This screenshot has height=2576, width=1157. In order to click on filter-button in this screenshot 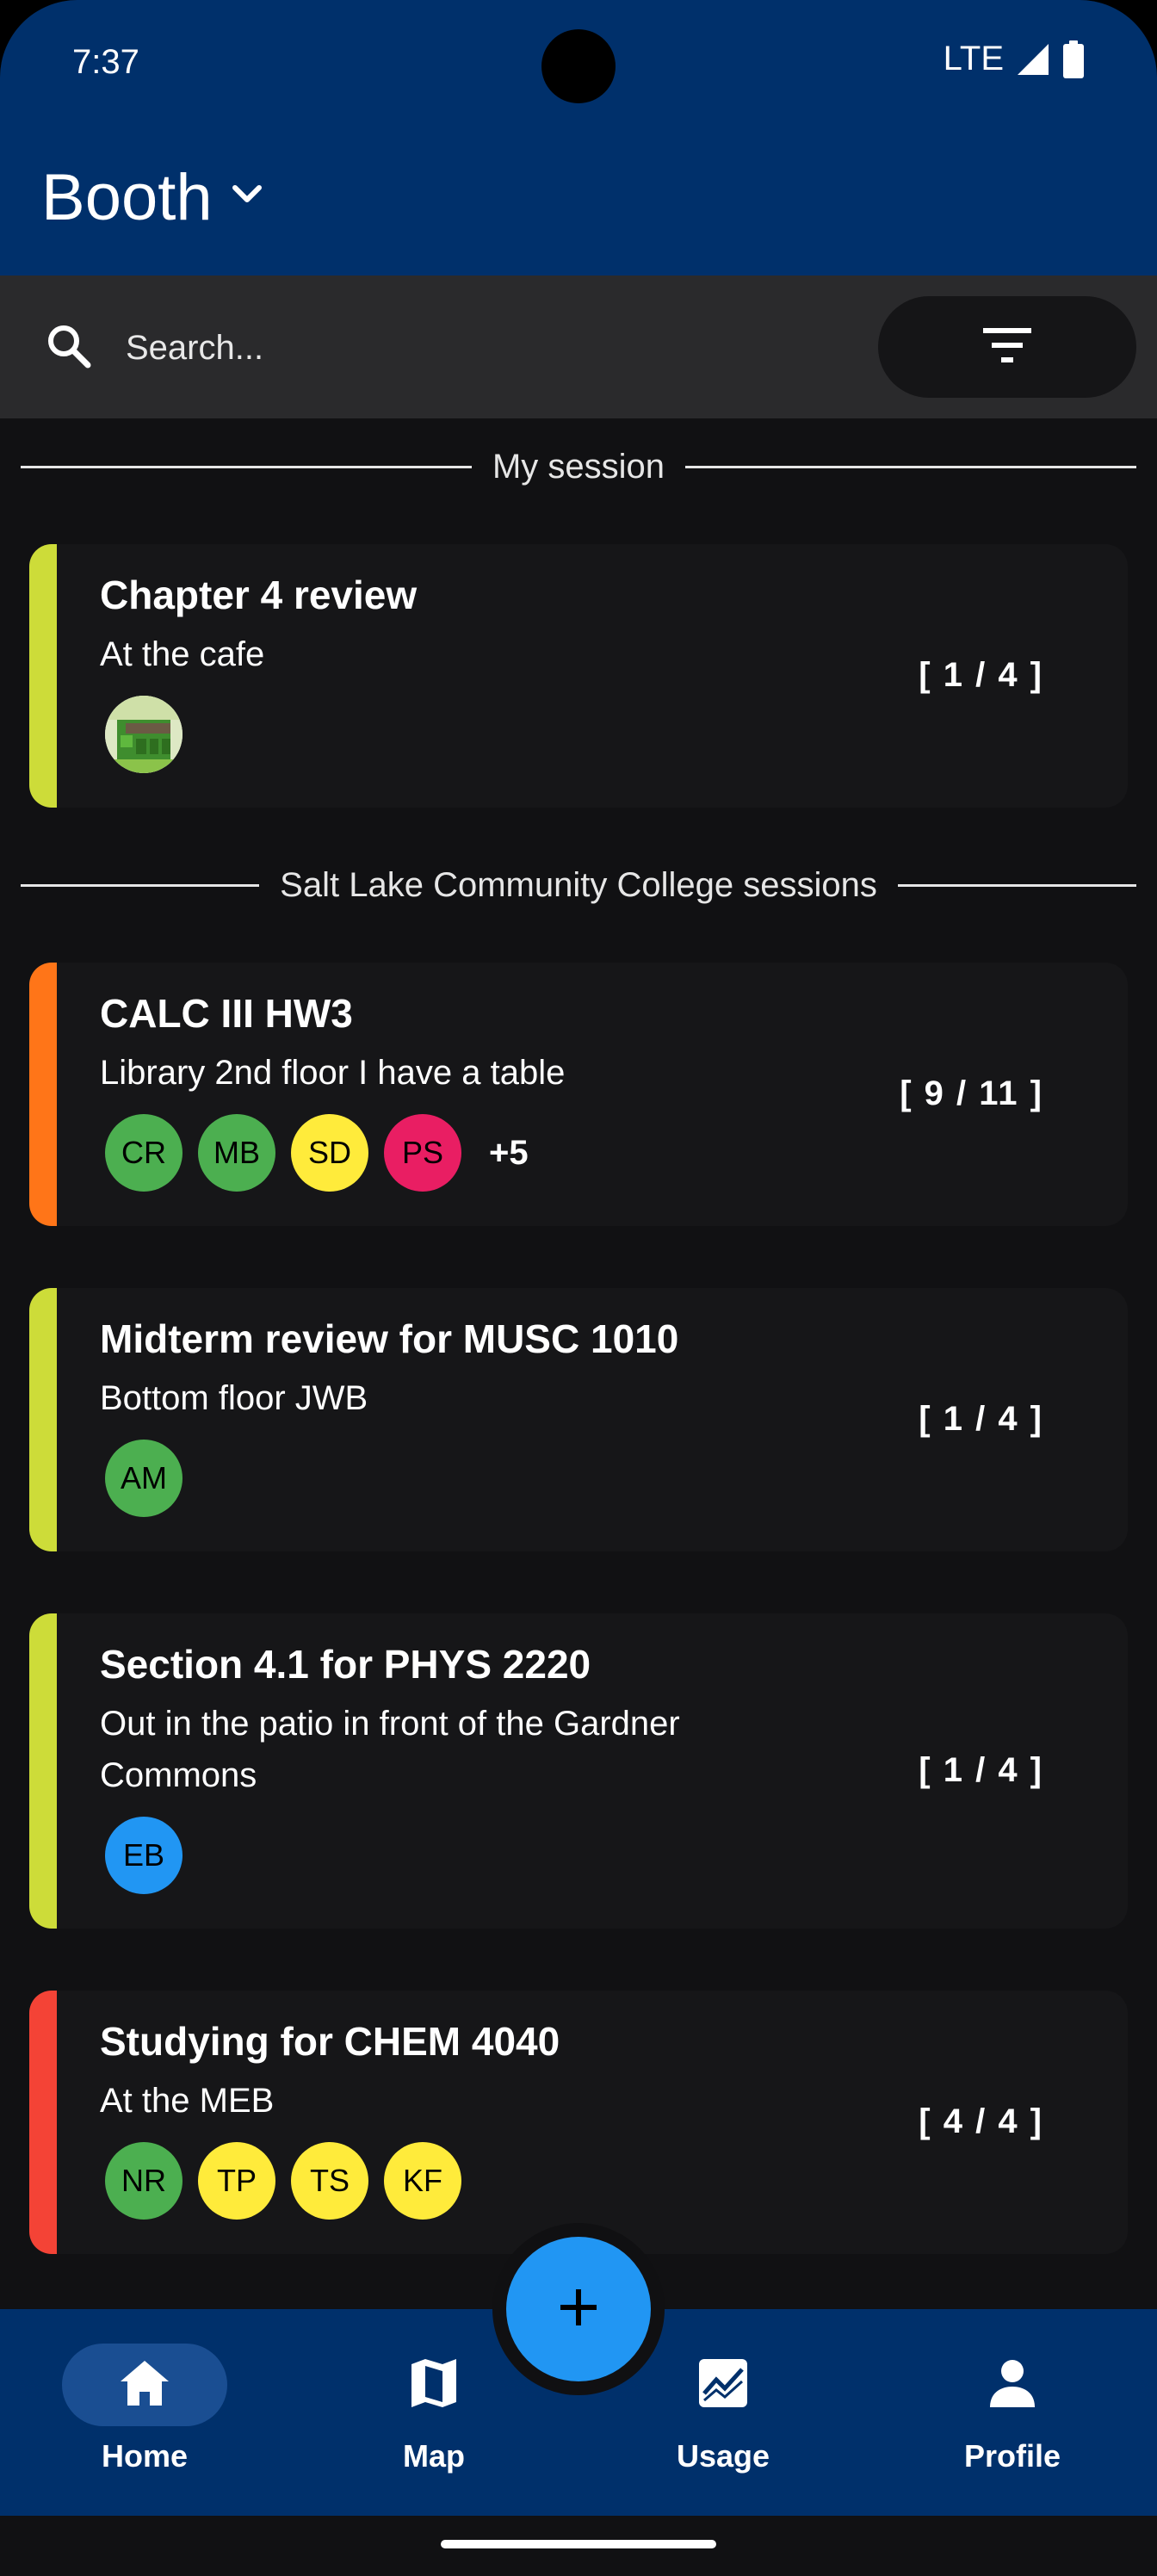, I will do `click(1007, 347)`.